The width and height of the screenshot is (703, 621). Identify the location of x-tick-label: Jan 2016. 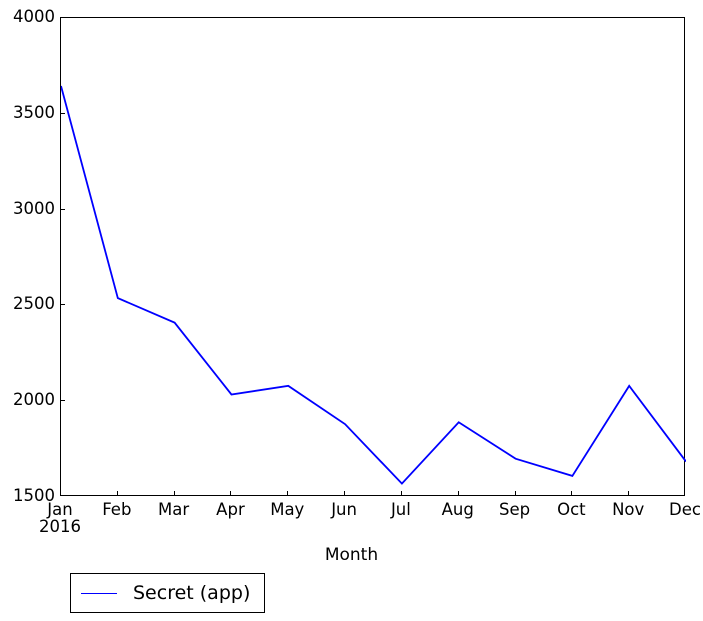
(60, 518).